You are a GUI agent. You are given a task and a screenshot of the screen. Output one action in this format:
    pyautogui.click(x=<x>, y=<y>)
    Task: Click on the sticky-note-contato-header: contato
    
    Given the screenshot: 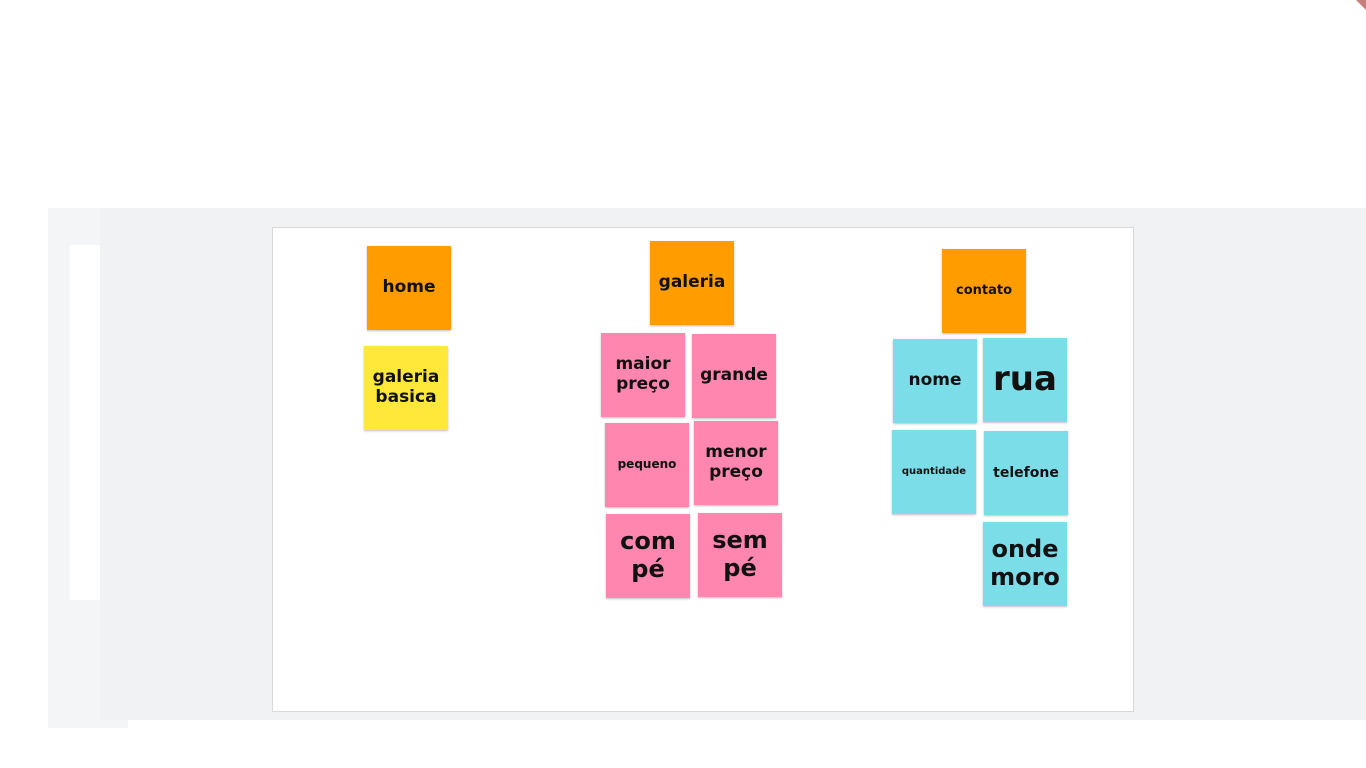 What is the action you would take?
    pyautogui.click(x=984, y=291)
    